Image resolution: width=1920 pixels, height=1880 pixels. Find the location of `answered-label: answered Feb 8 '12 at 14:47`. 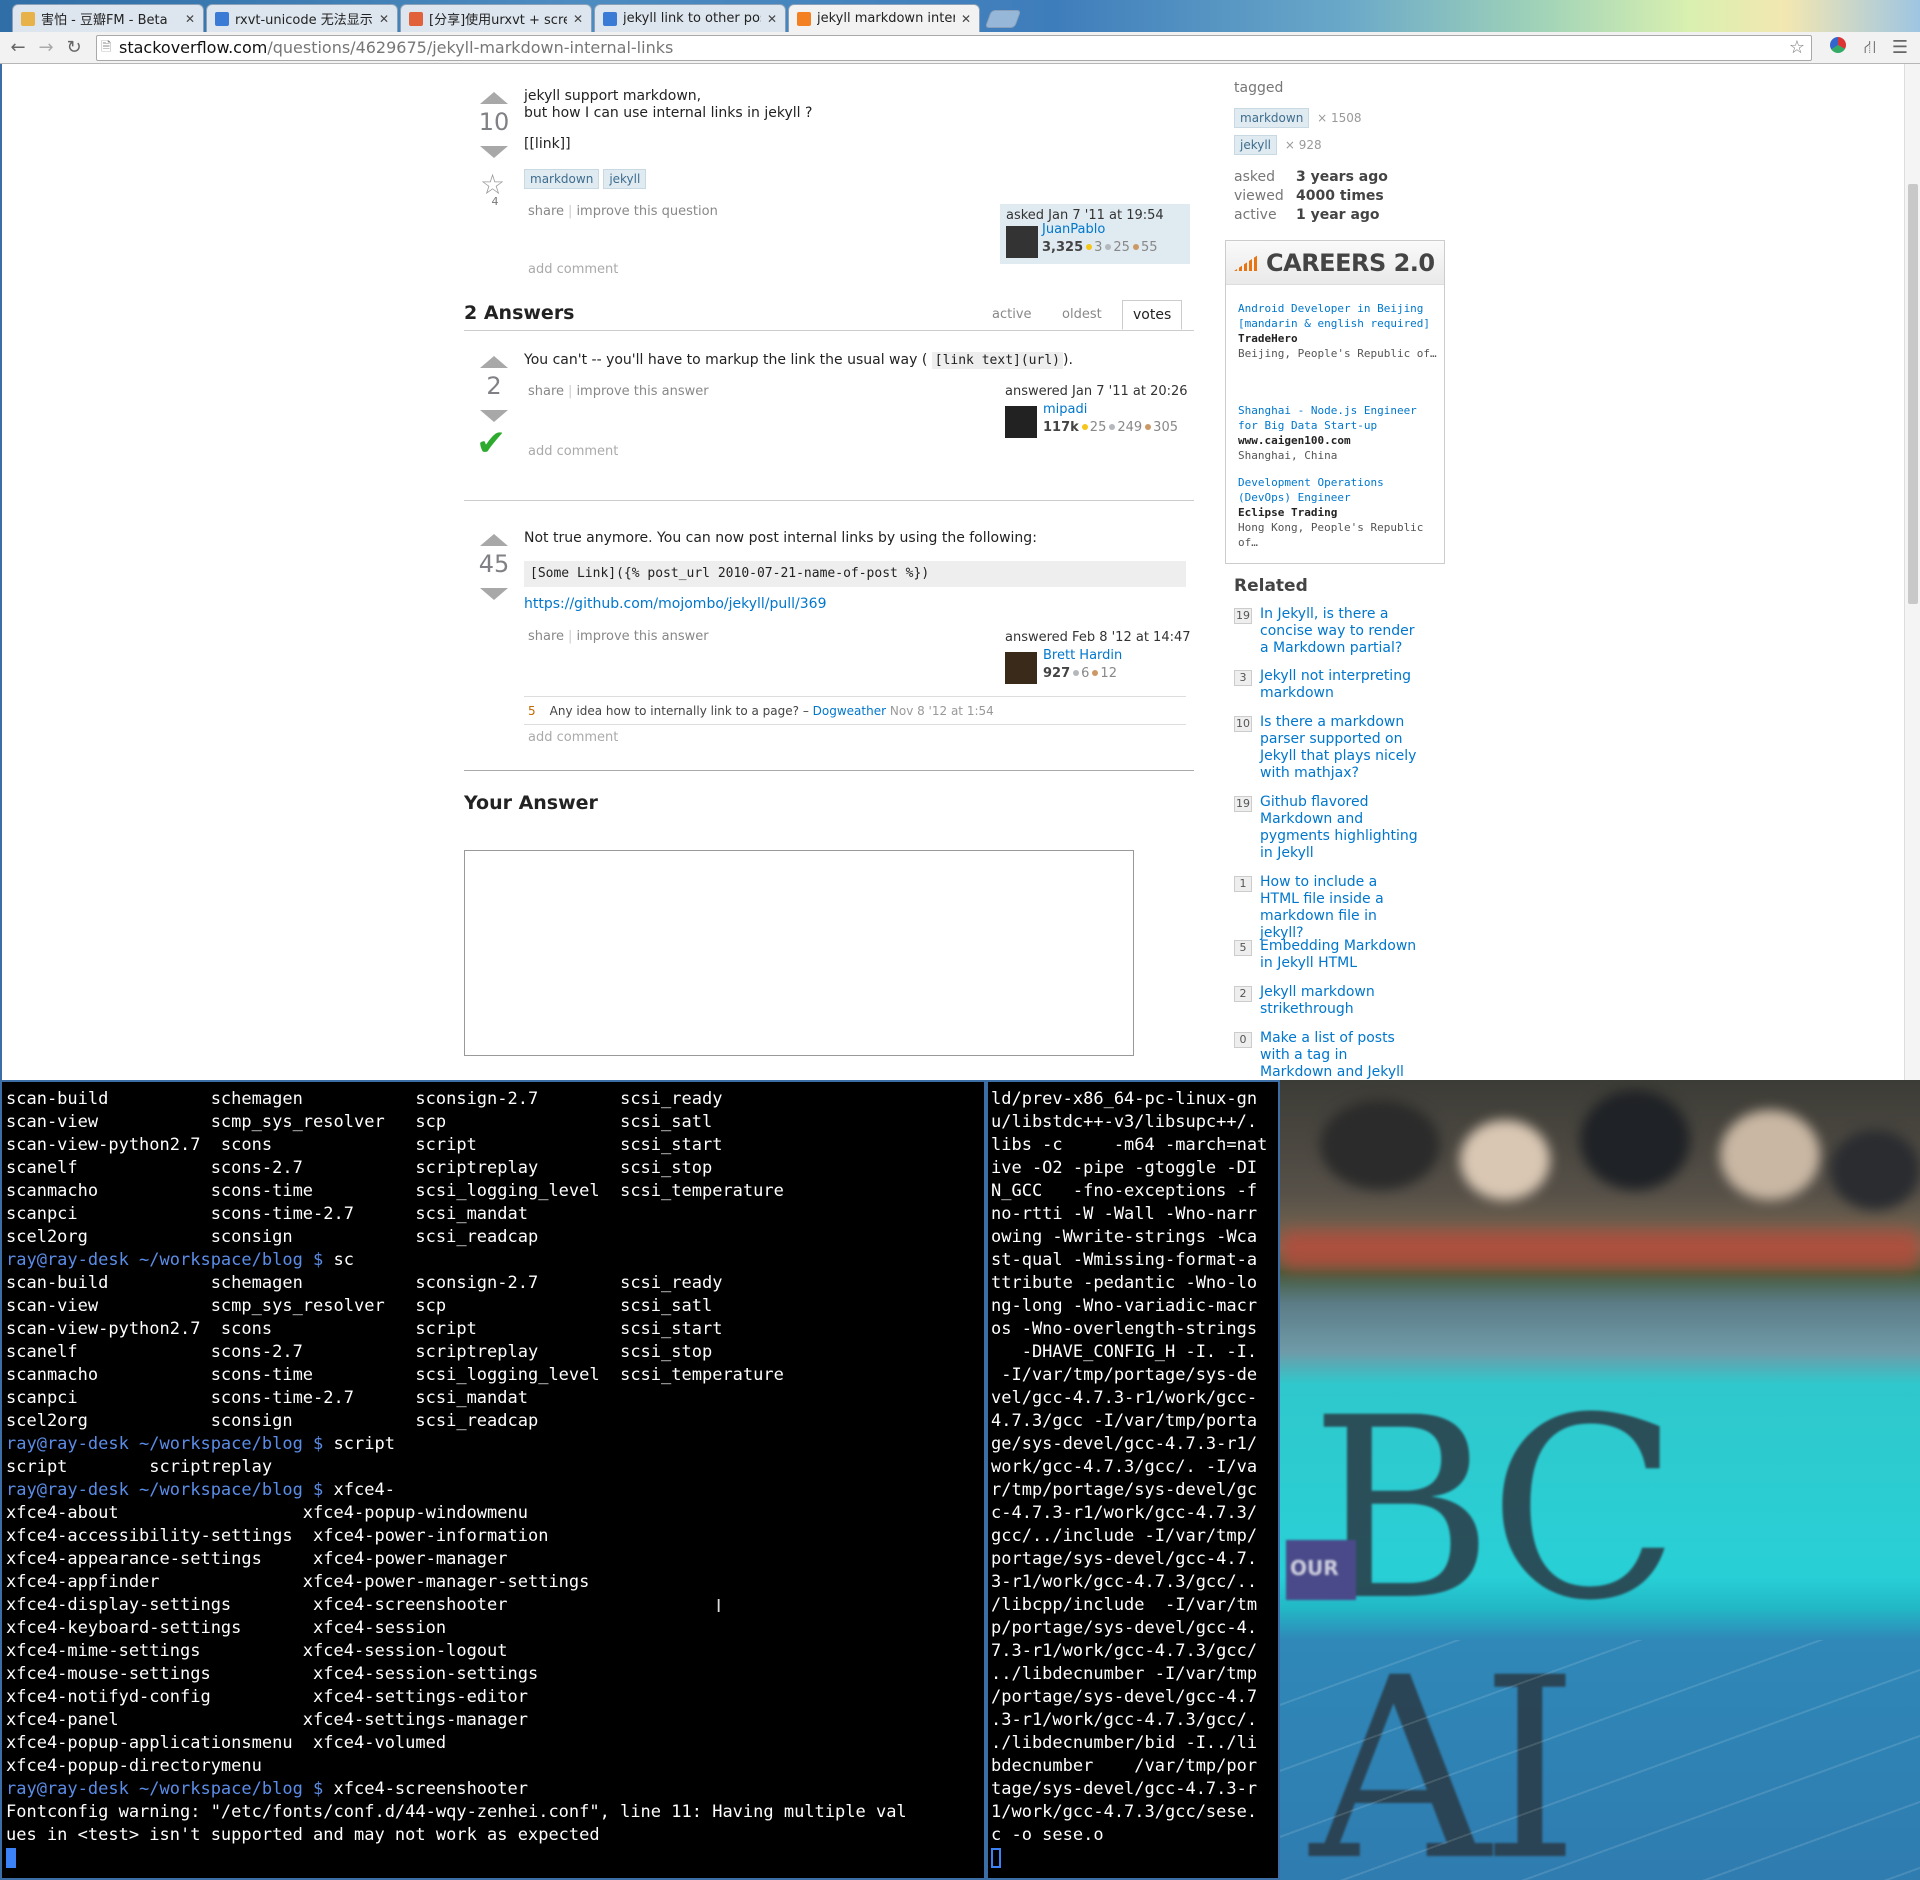

answered-label: answered Feb 8 '12 at 14:47 is located at coordinates (1098, 637).